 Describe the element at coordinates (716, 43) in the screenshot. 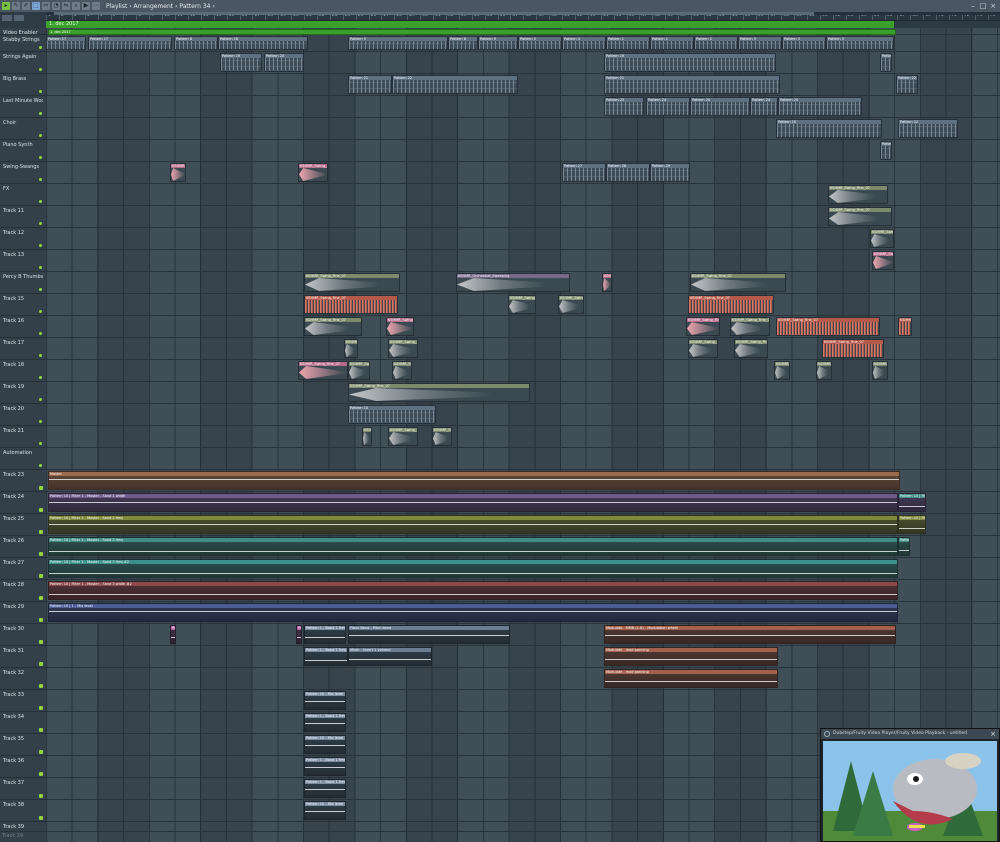

I see `pattern-clip: Pattern 2` at that location.